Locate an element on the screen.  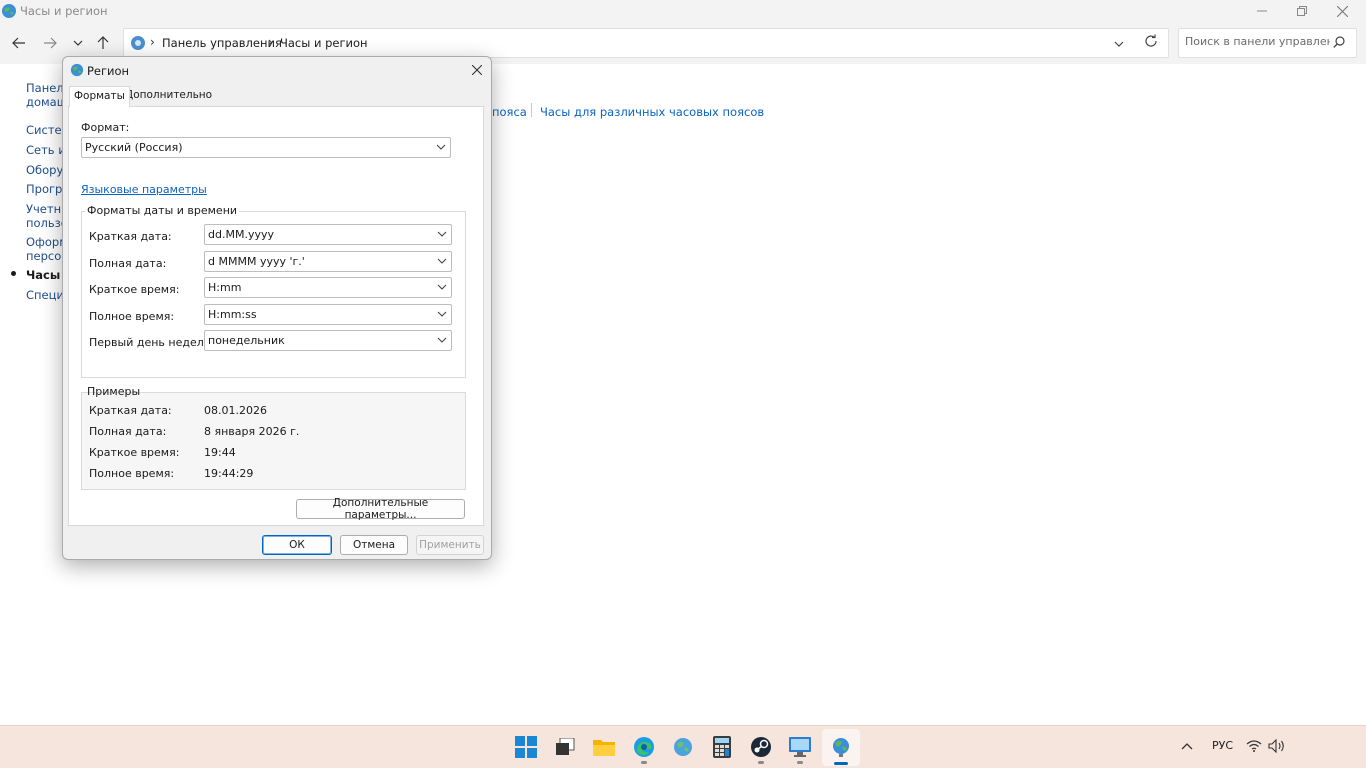
format-select: Русский (Россия) is located at coordinates (266, 147).